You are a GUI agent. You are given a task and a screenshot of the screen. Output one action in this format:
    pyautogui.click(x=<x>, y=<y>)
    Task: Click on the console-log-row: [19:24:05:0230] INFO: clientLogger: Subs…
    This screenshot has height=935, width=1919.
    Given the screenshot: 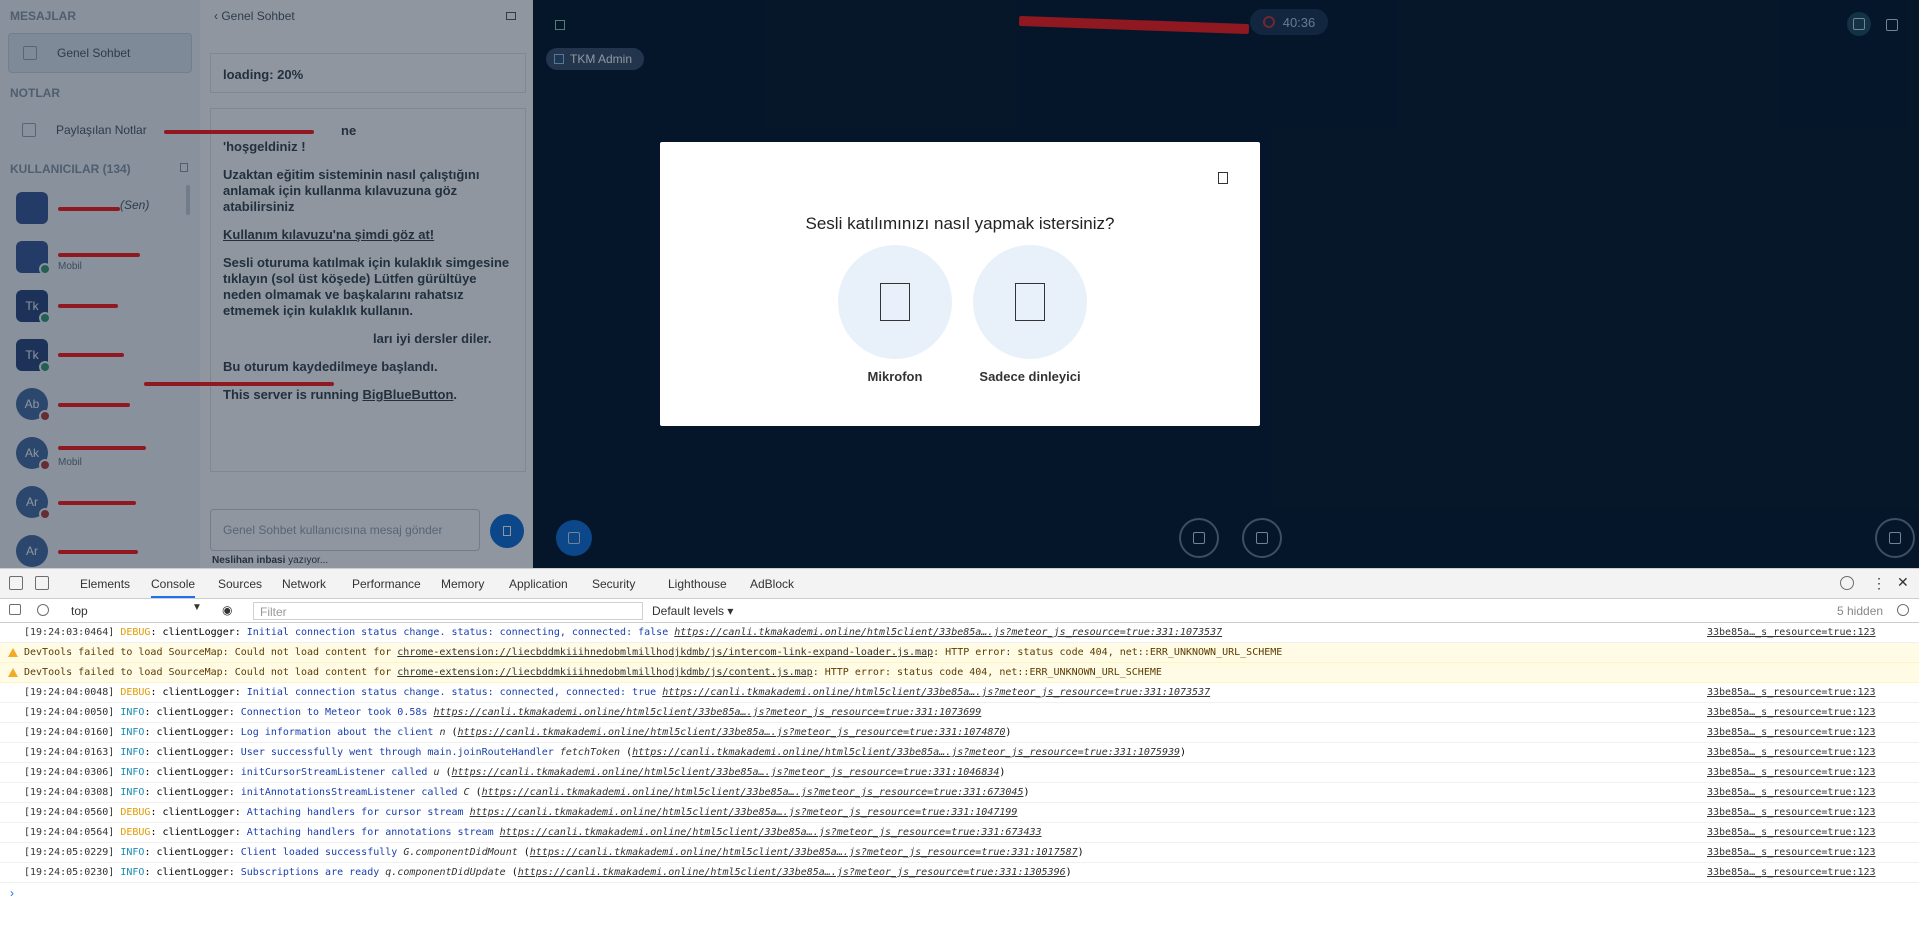 What is the action you would take?
    pyautogui.click(x=959, y=873)
    